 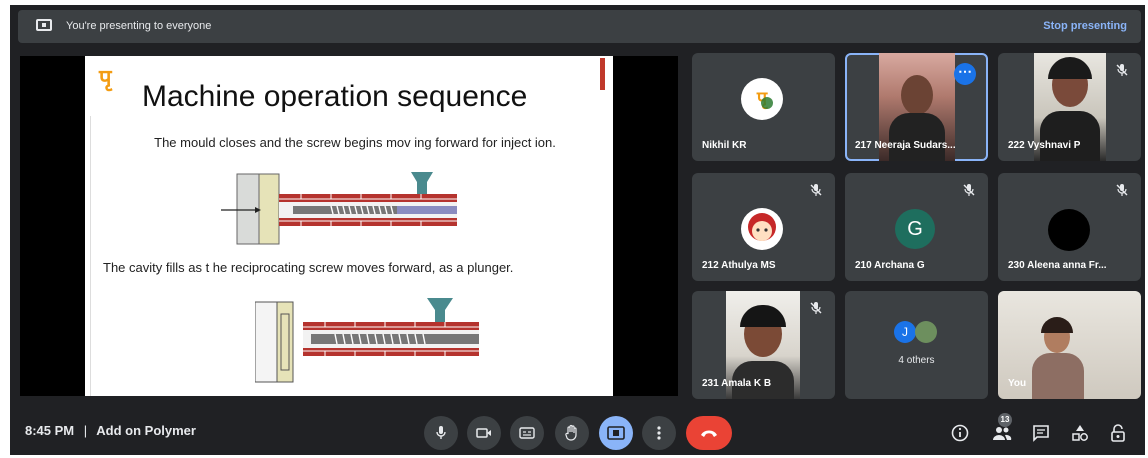 What do you see at coordinates (44, 25) in the screenshot?
I see `present-screen-icon` at bounding box center [44, 25].